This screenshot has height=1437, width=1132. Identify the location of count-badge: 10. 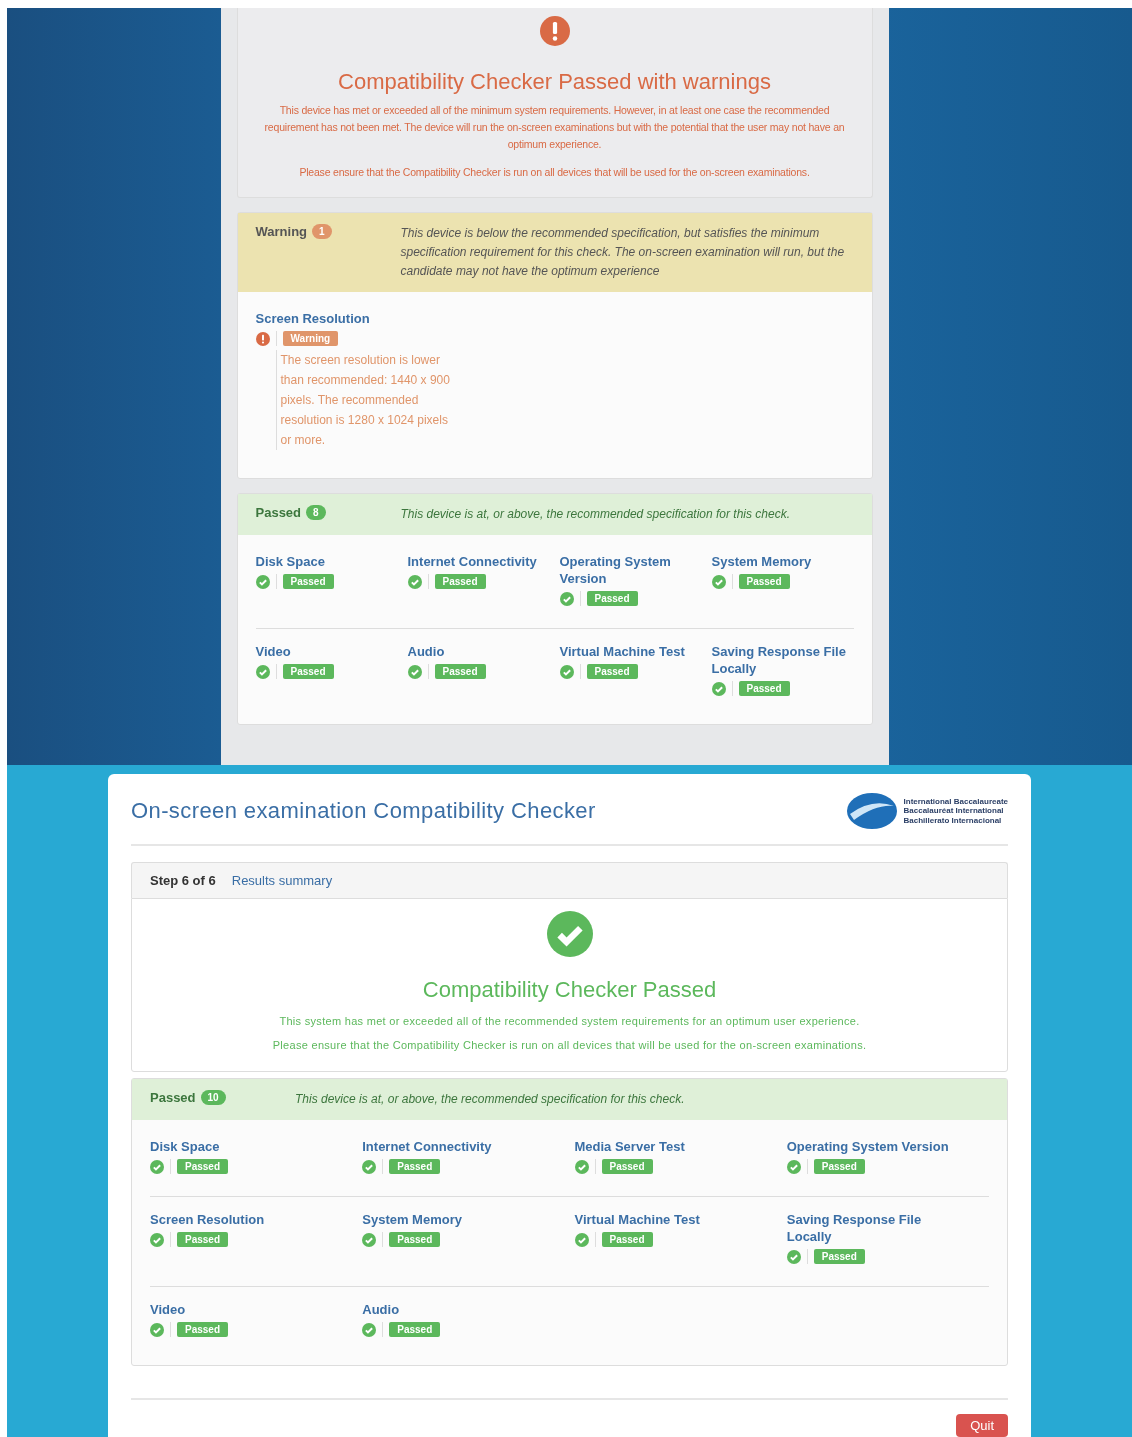
(213, 1097).